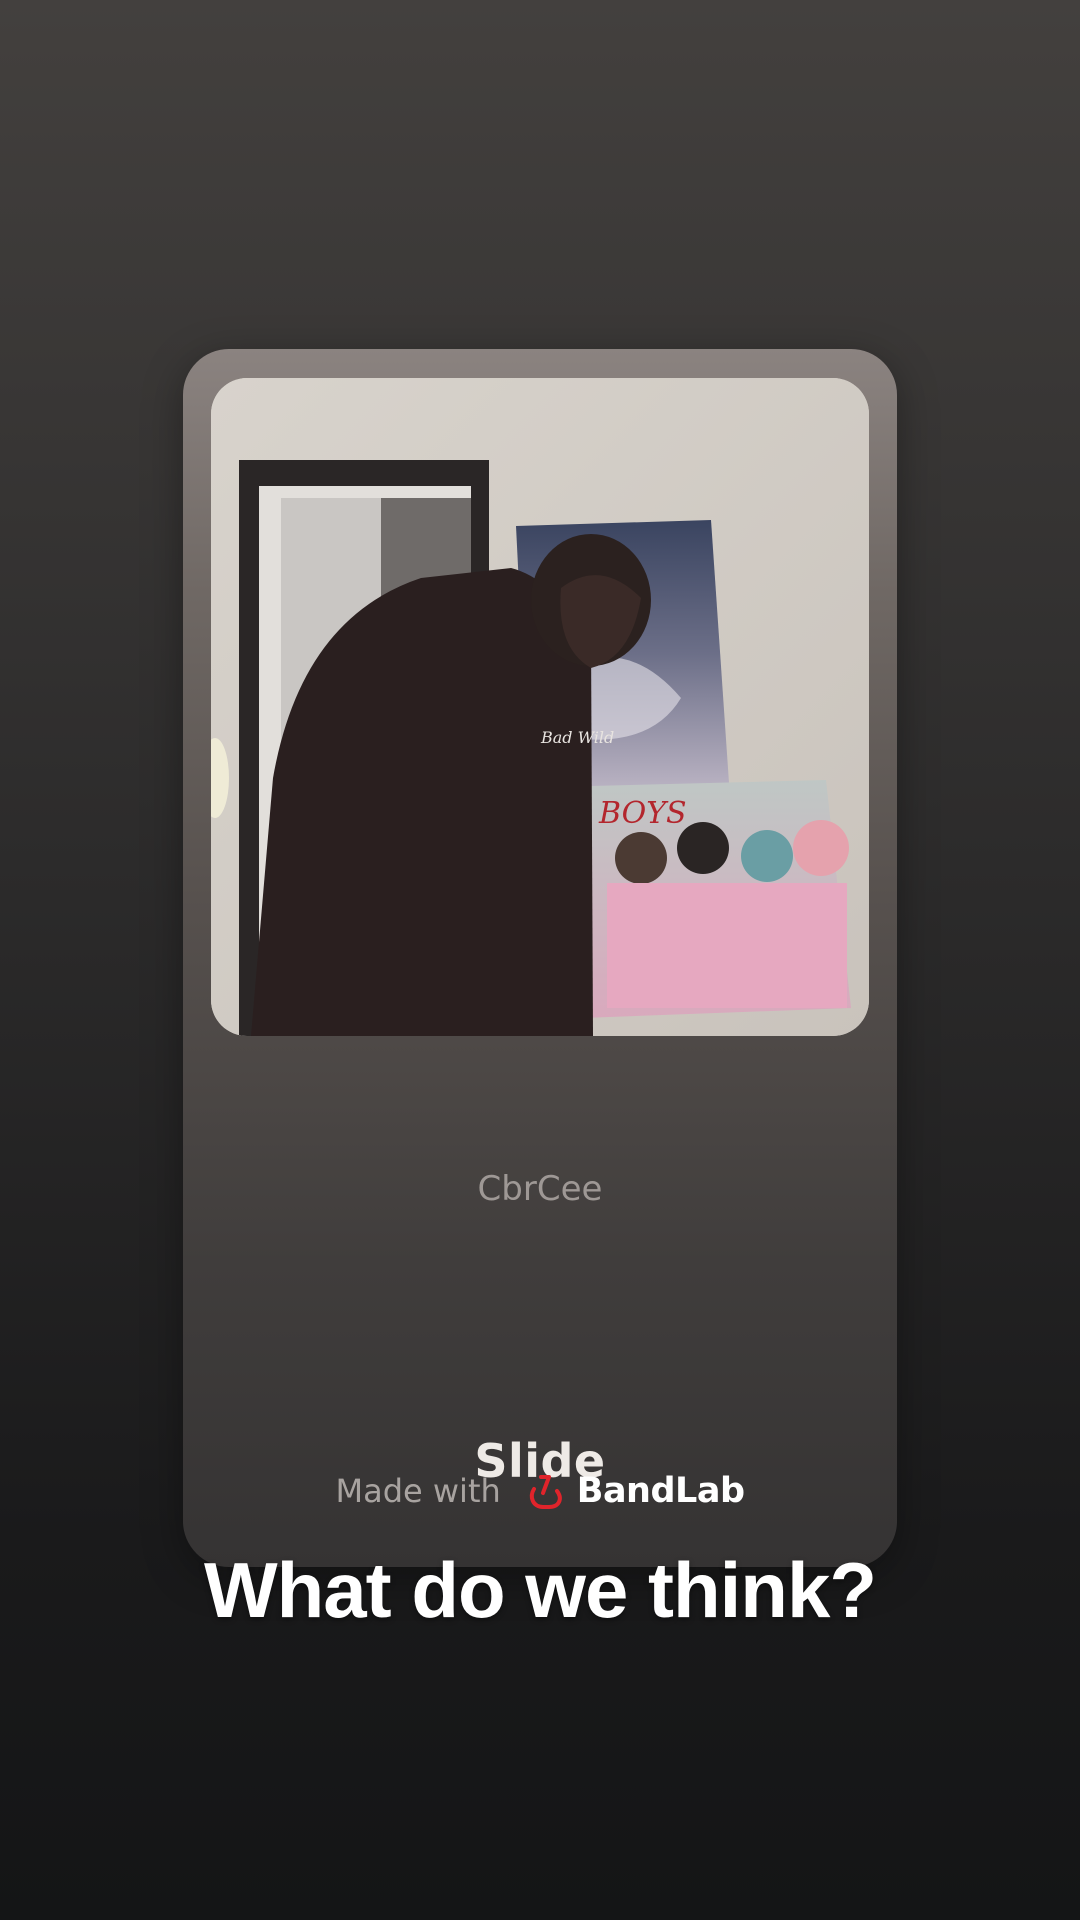  Describe the element at coordinates (545, 1492) in the screenshot. I see `bandlab-logo-icon` at that location.